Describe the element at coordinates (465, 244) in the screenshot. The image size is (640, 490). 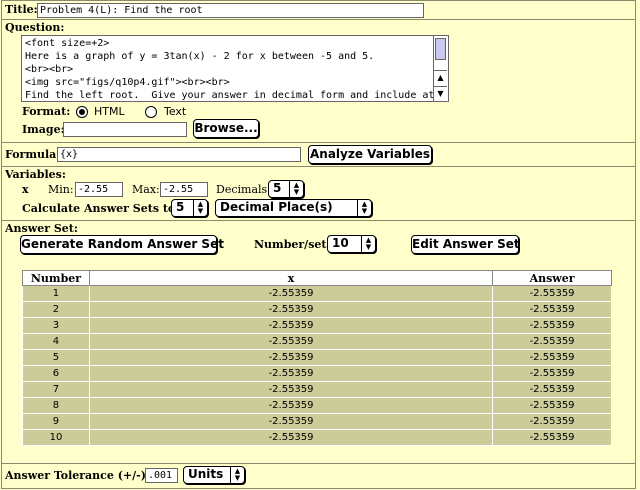
I see `edit-answer-set-button: Edit Answer Set` at that location.